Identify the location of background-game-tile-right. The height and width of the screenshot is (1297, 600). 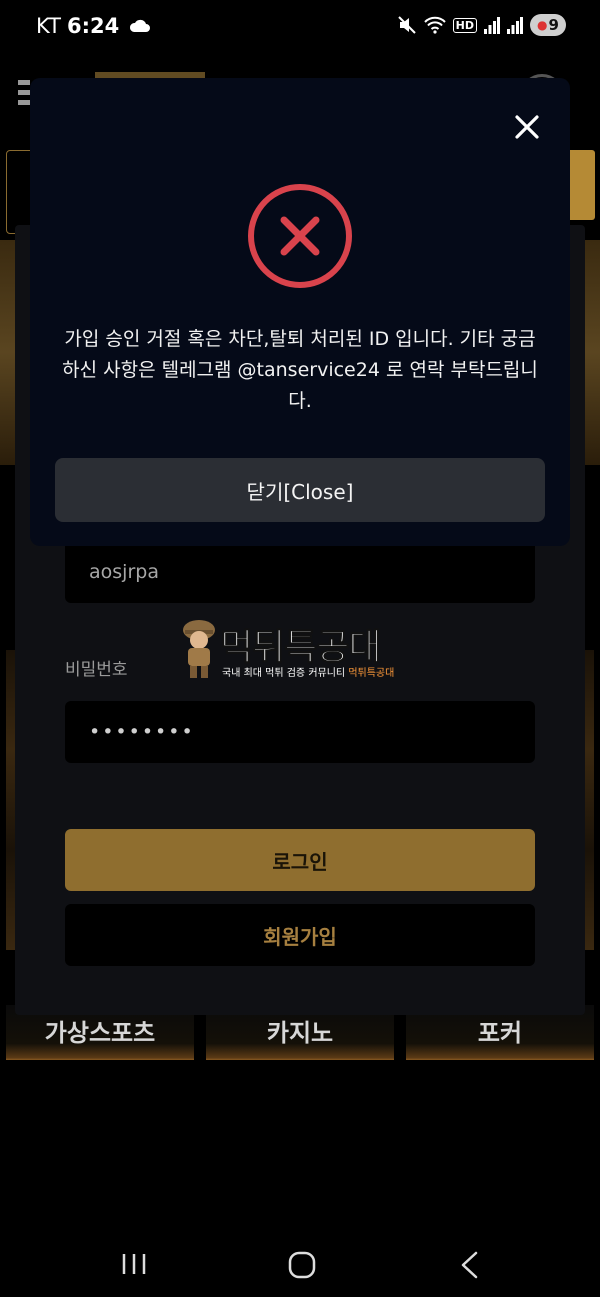
(589, 800).